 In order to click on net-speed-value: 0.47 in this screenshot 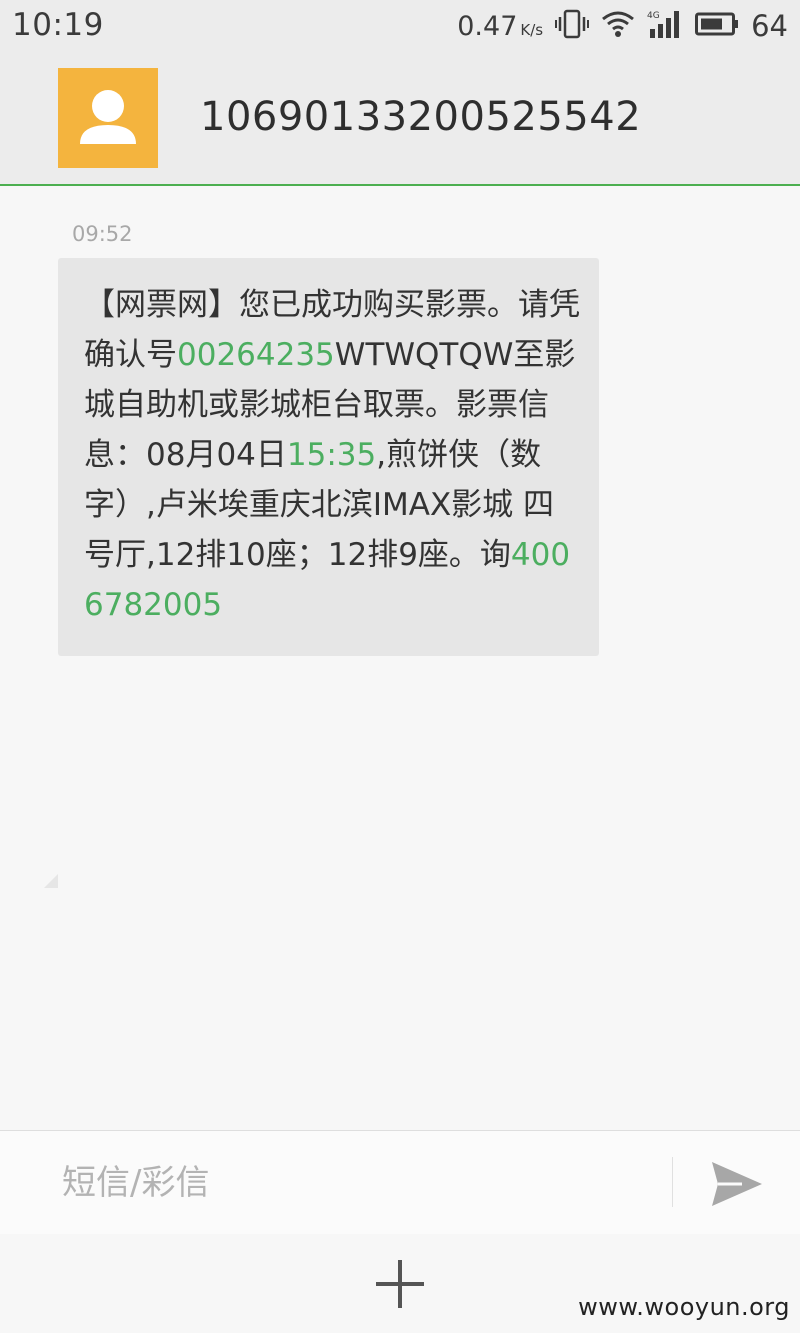, I will do `click(487, 26)`.